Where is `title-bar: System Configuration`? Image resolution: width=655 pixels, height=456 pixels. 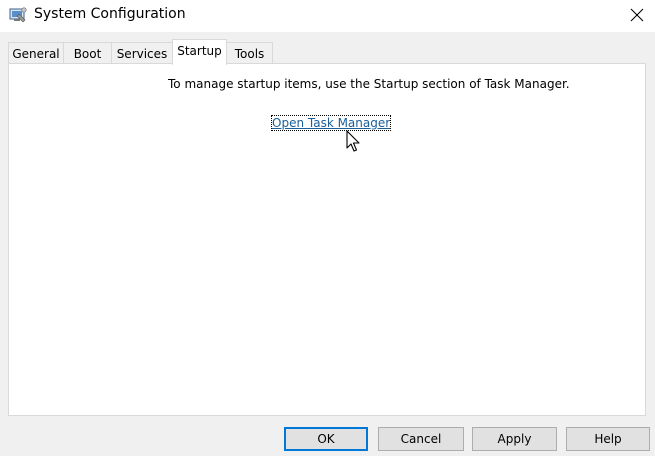 title-bar: System Configuration is located at coordinates (327, 16).